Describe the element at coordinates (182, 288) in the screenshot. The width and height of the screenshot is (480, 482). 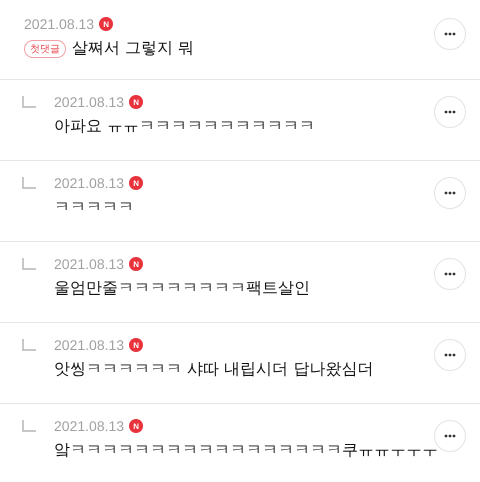
I see `comment-text: 울엄만줄ㅋㅋㅋㅋㅋㅋㅋㅋ팩트살인` at that location.